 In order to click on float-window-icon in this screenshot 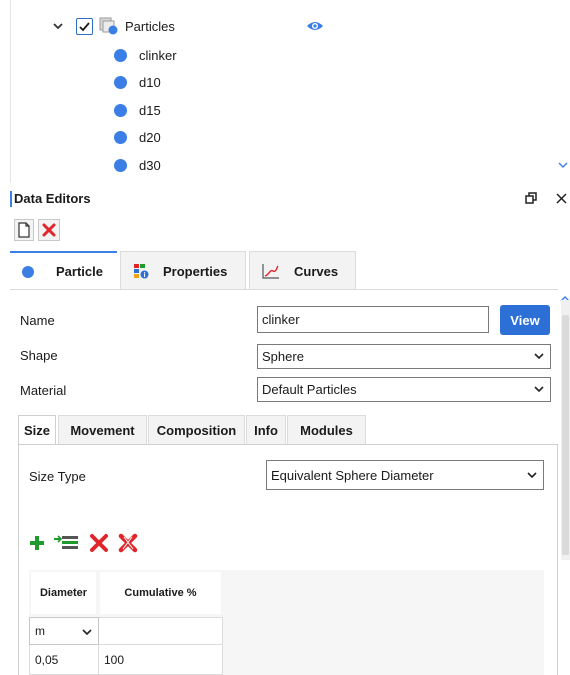, I will do `click(531, 198)`.